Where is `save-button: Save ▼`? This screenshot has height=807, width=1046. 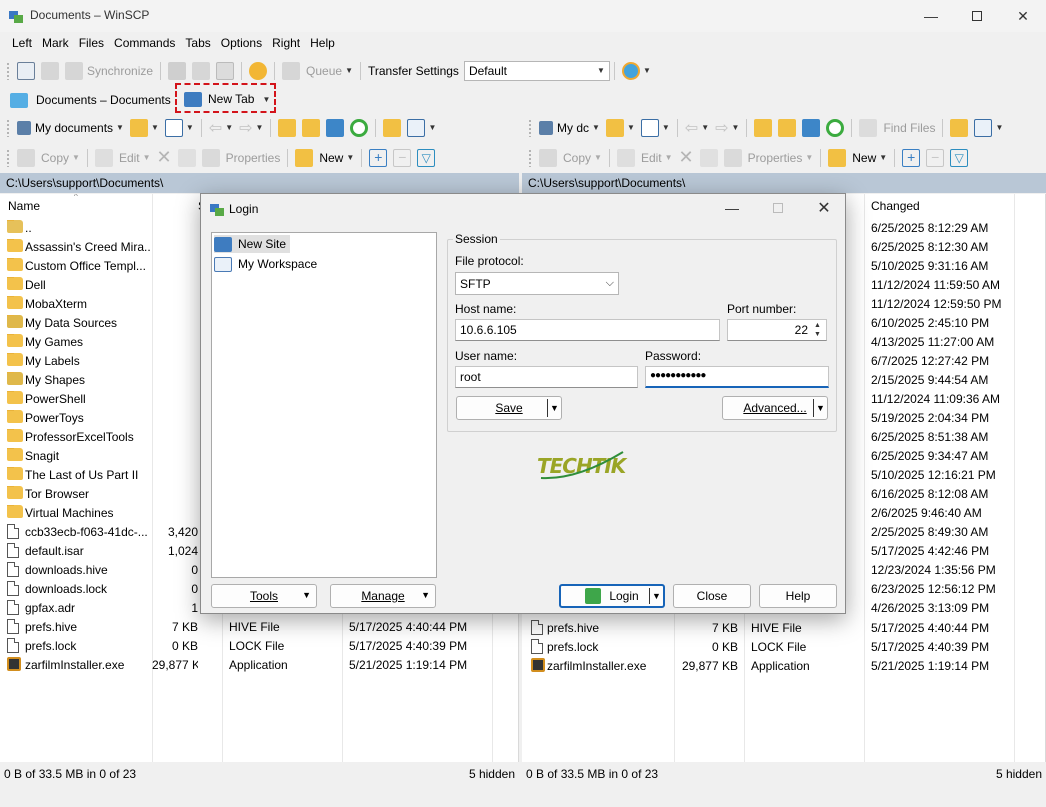
save-button: Save ▼ is located at coordinates (509, 408).